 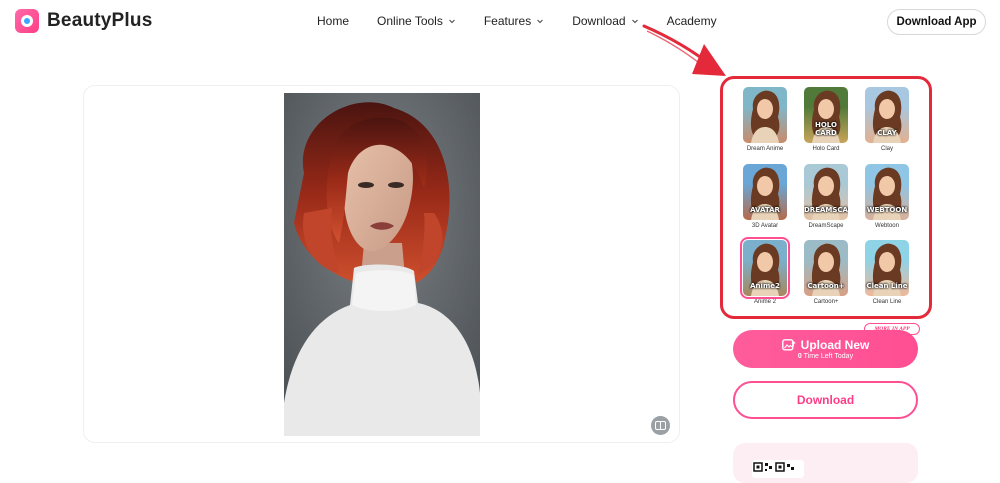 What do you see at coordinates (599, 21) in the screenshot?
I see `nav-item-label: Download` at bounding box center [599, 21].